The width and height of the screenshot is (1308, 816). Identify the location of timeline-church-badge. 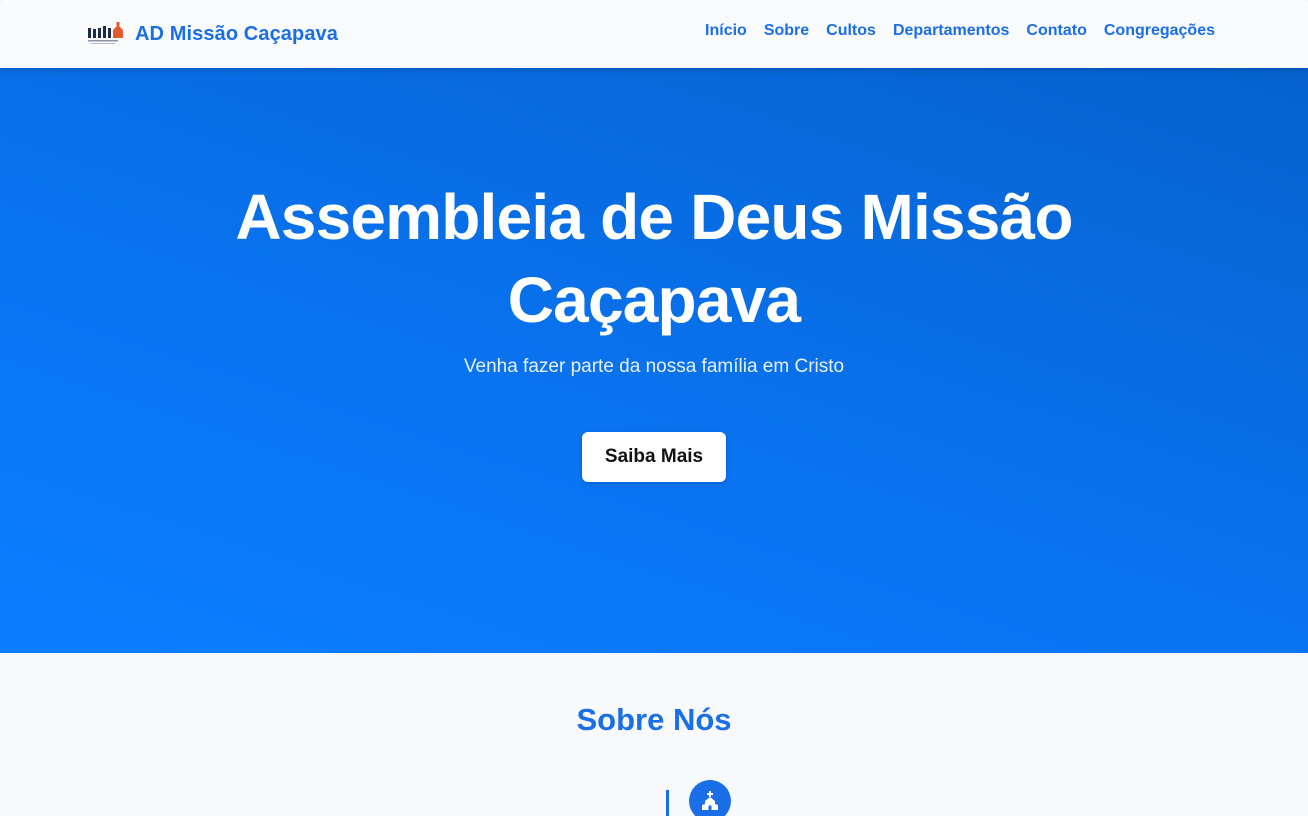
(710, 798).